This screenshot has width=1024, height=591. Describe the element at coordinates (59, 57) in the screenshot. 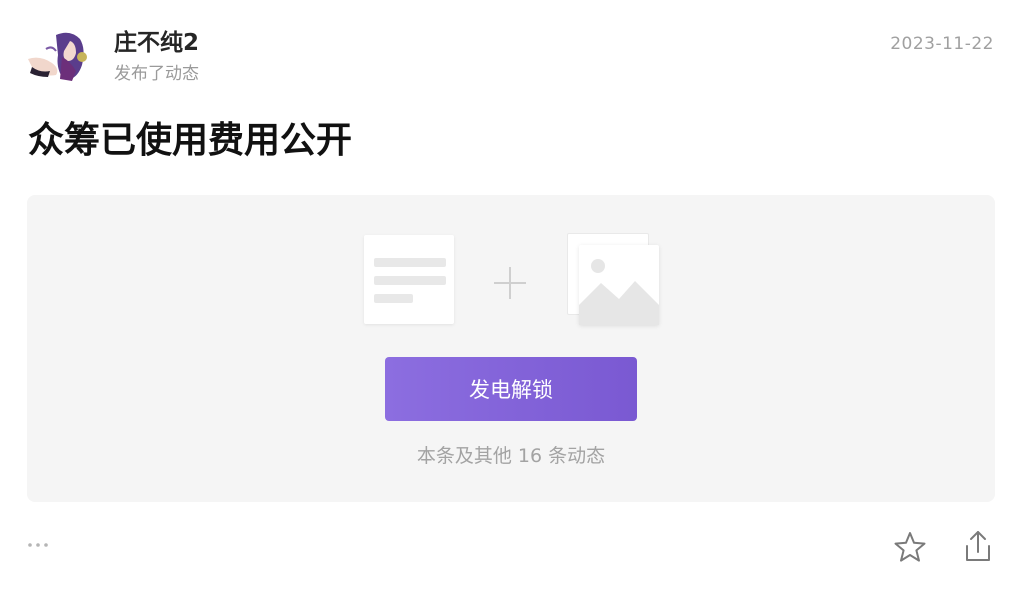

I see `avatar` at that location.